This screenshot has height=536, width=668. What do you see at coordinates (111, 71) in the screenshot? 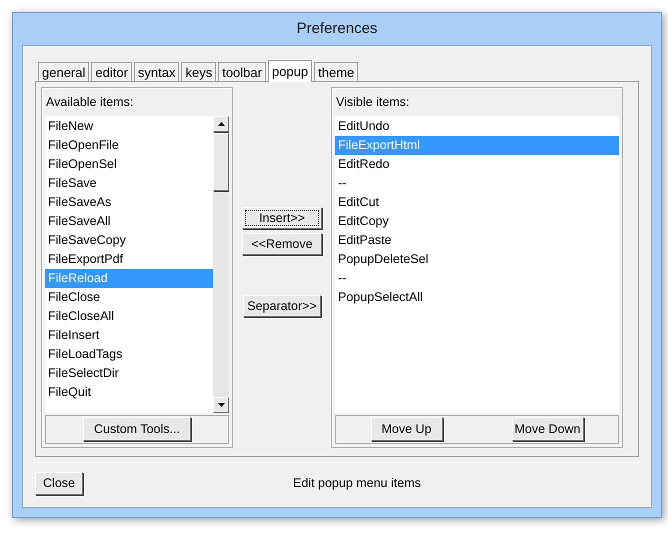
I see `tab: editor` at bounding box center [111, 71].